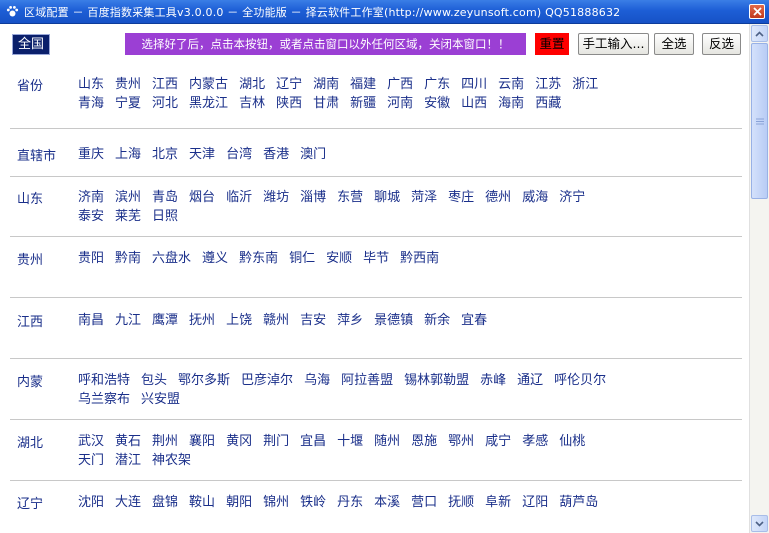 This screenshot has width=769, height=533. What do you see at coordinates (208, 84) in the screenshot?
I see `region-item: 内蒙古` at bounding box center [208, 84].